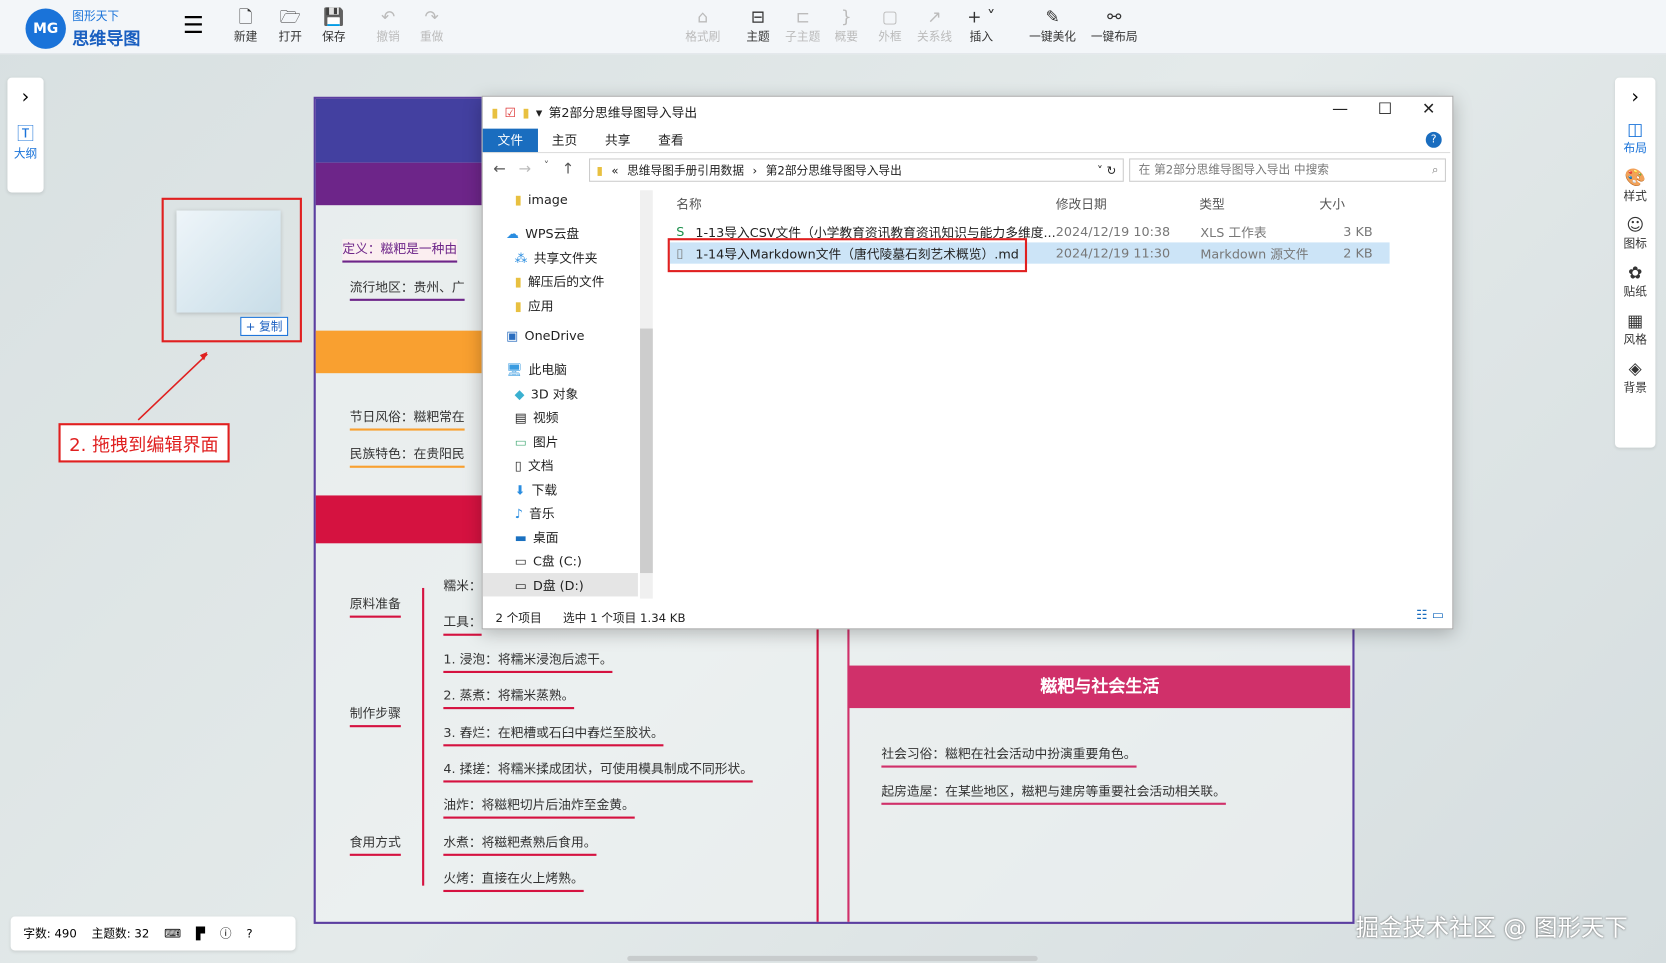 This screenshot has height=963, width=1666. What do you see at coordinates (499, 169) in the screenshot?
I see `back-icon: ←` at bounding box center [499, 169].